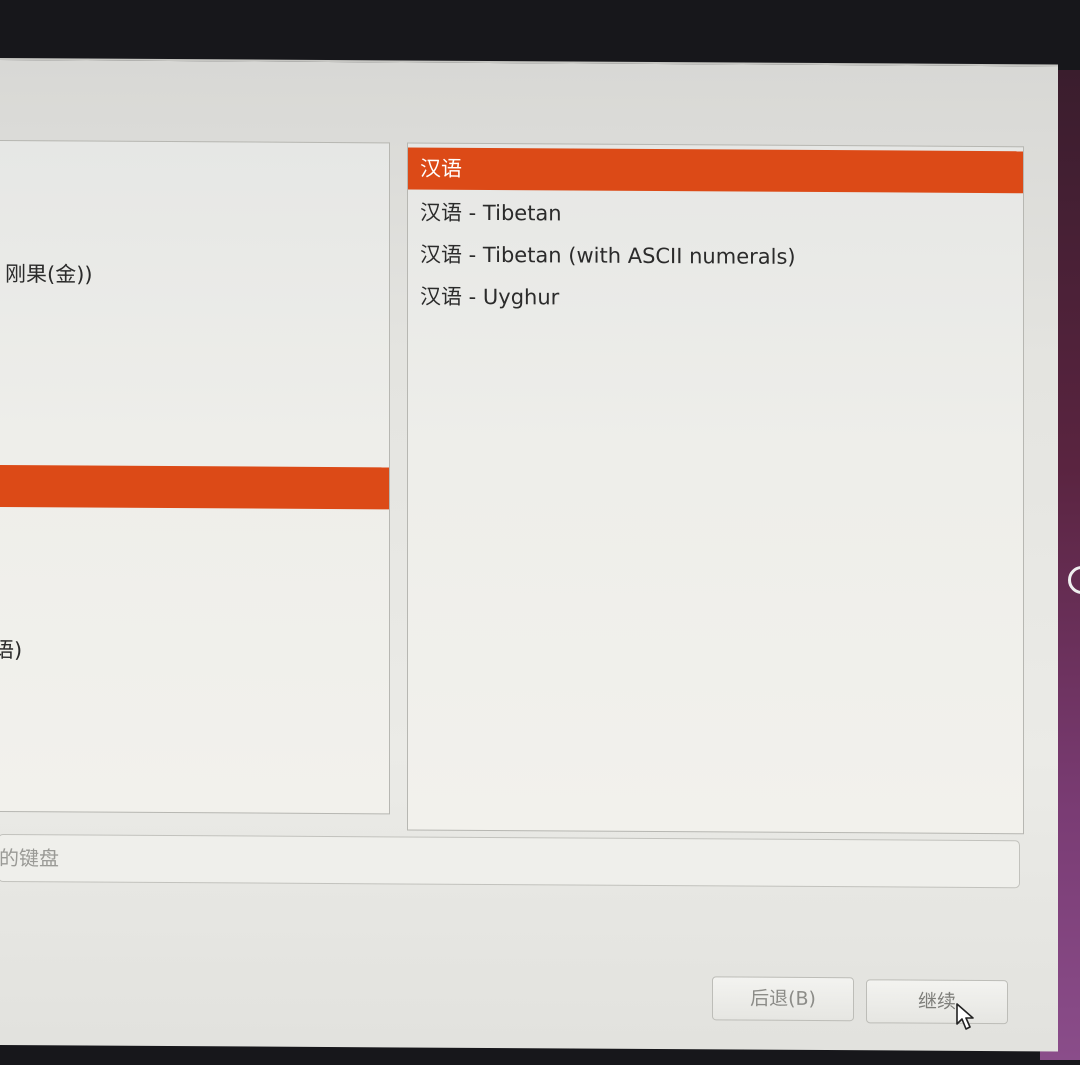  I want to click on variant-list-item-label: 汉语 - Tibetan, so click(491, 213).